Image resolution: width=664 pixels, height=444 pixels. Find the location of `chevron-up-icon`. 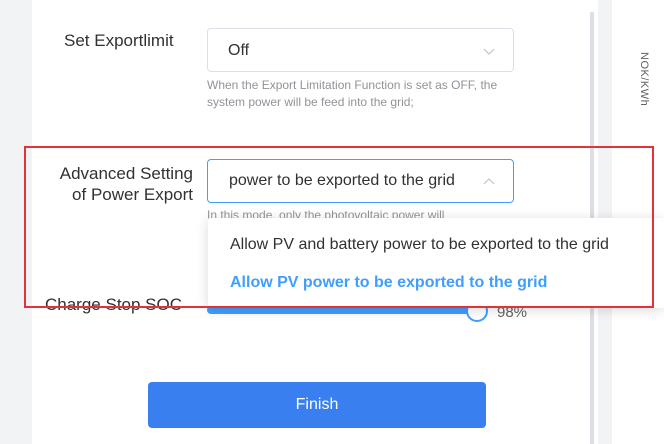

chevron-up-icon is located at coordinates (489, 181).